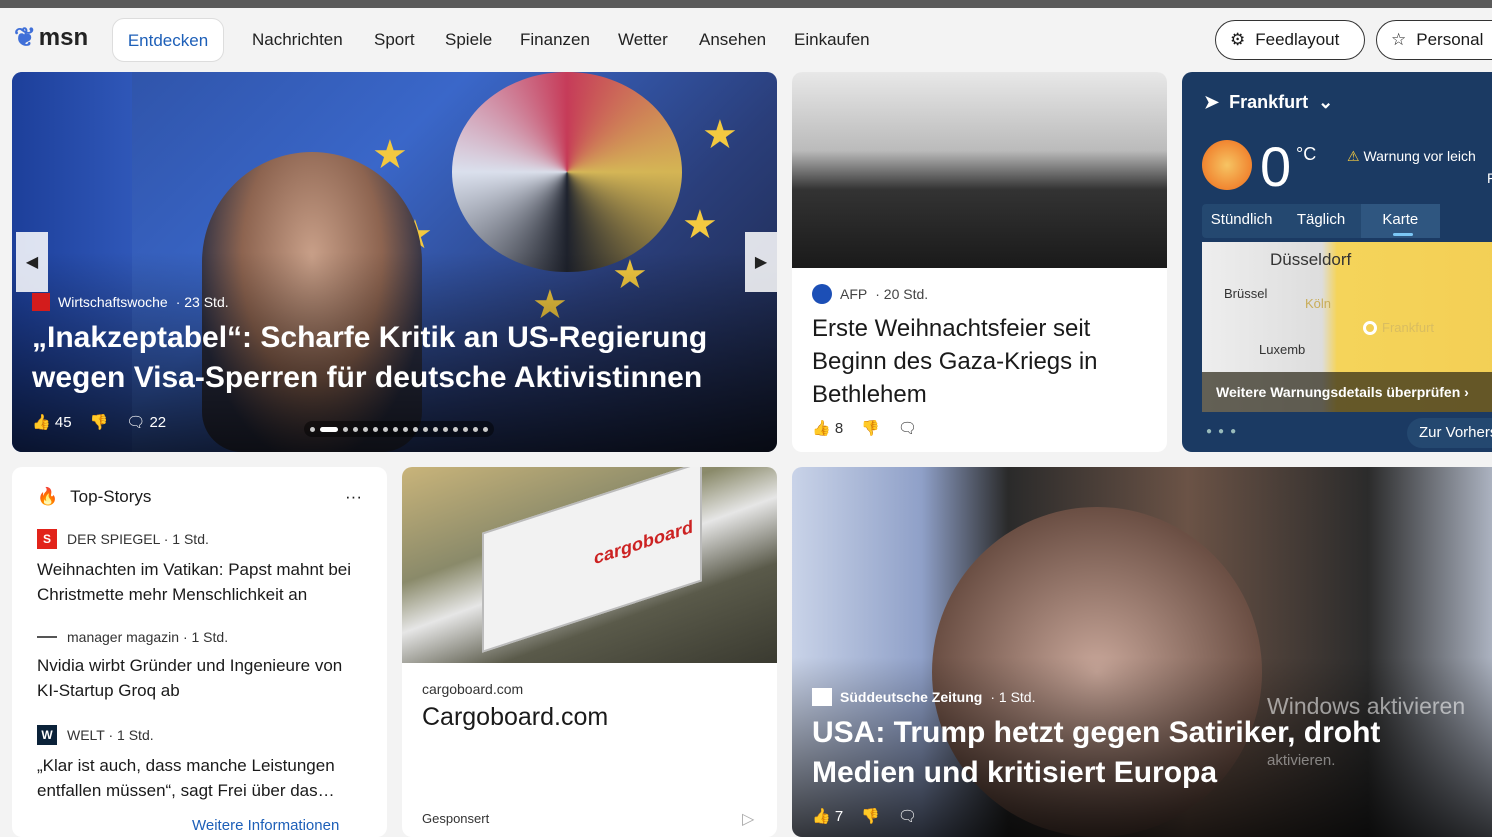 The image size is (1492, 837). I want to click on temp-unit: °C, so click(1306, 154).